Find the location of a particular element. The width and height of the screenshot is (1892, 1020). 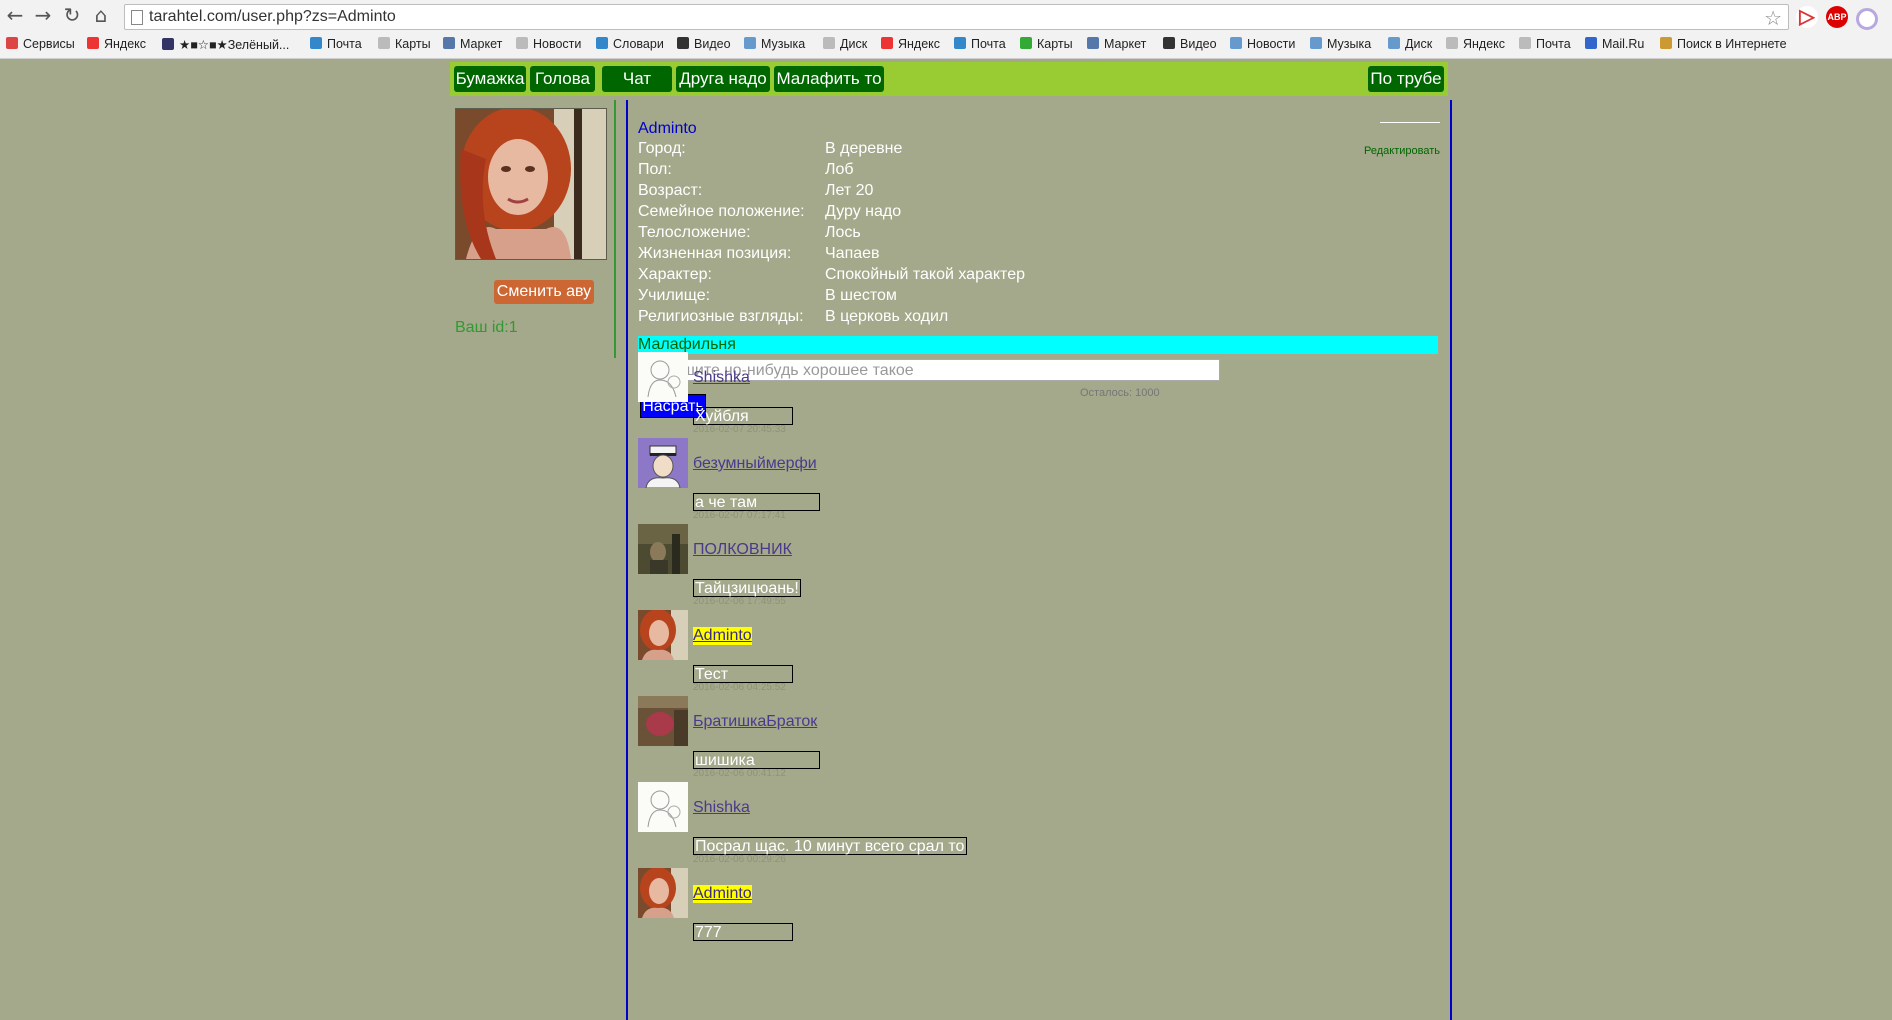

profile-field-value: В церковь ходил is located at coordinates (887, 316).